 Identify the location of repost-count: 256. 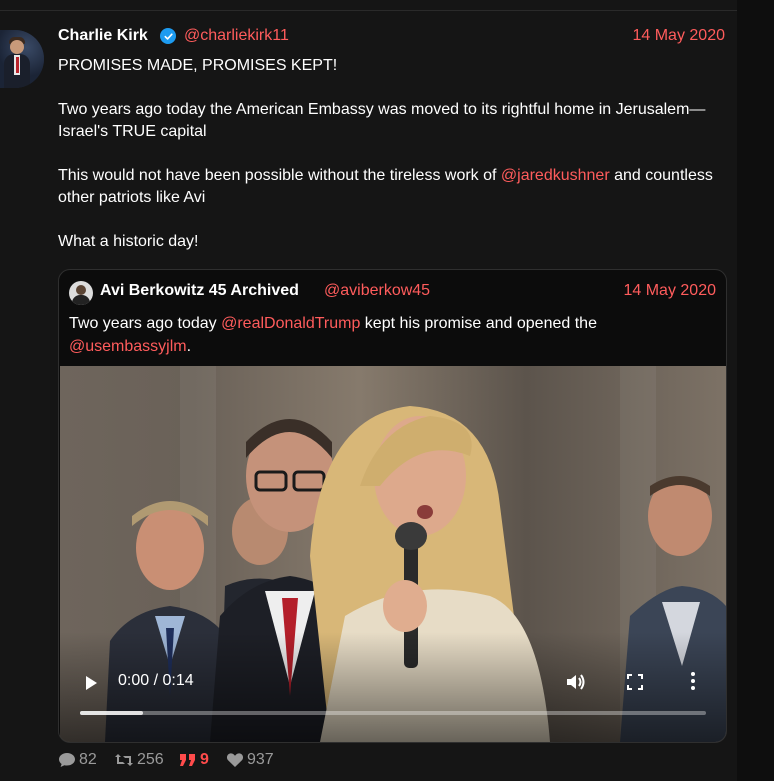
(150, 759).